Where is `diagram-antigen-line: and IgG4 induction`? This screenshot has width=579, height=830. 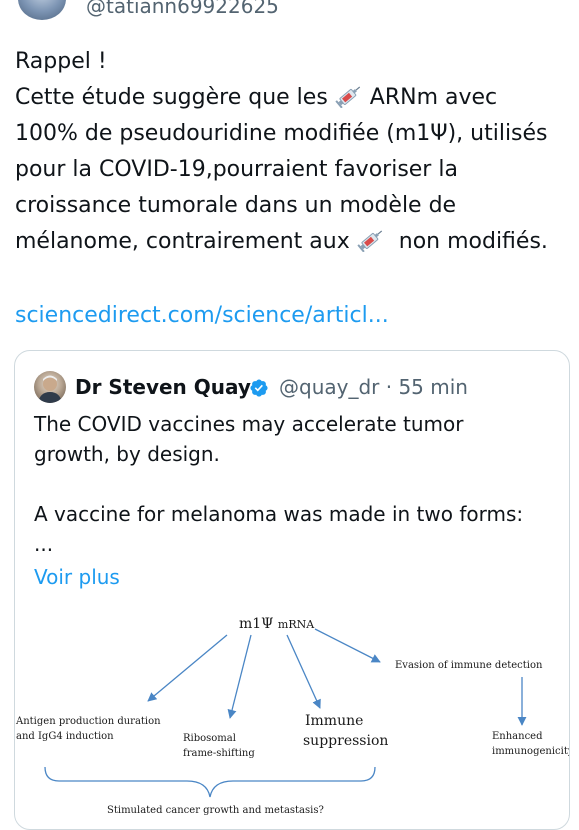
diagram-antigen-line: and IgG4 induction is located at coordinates (65, 736).